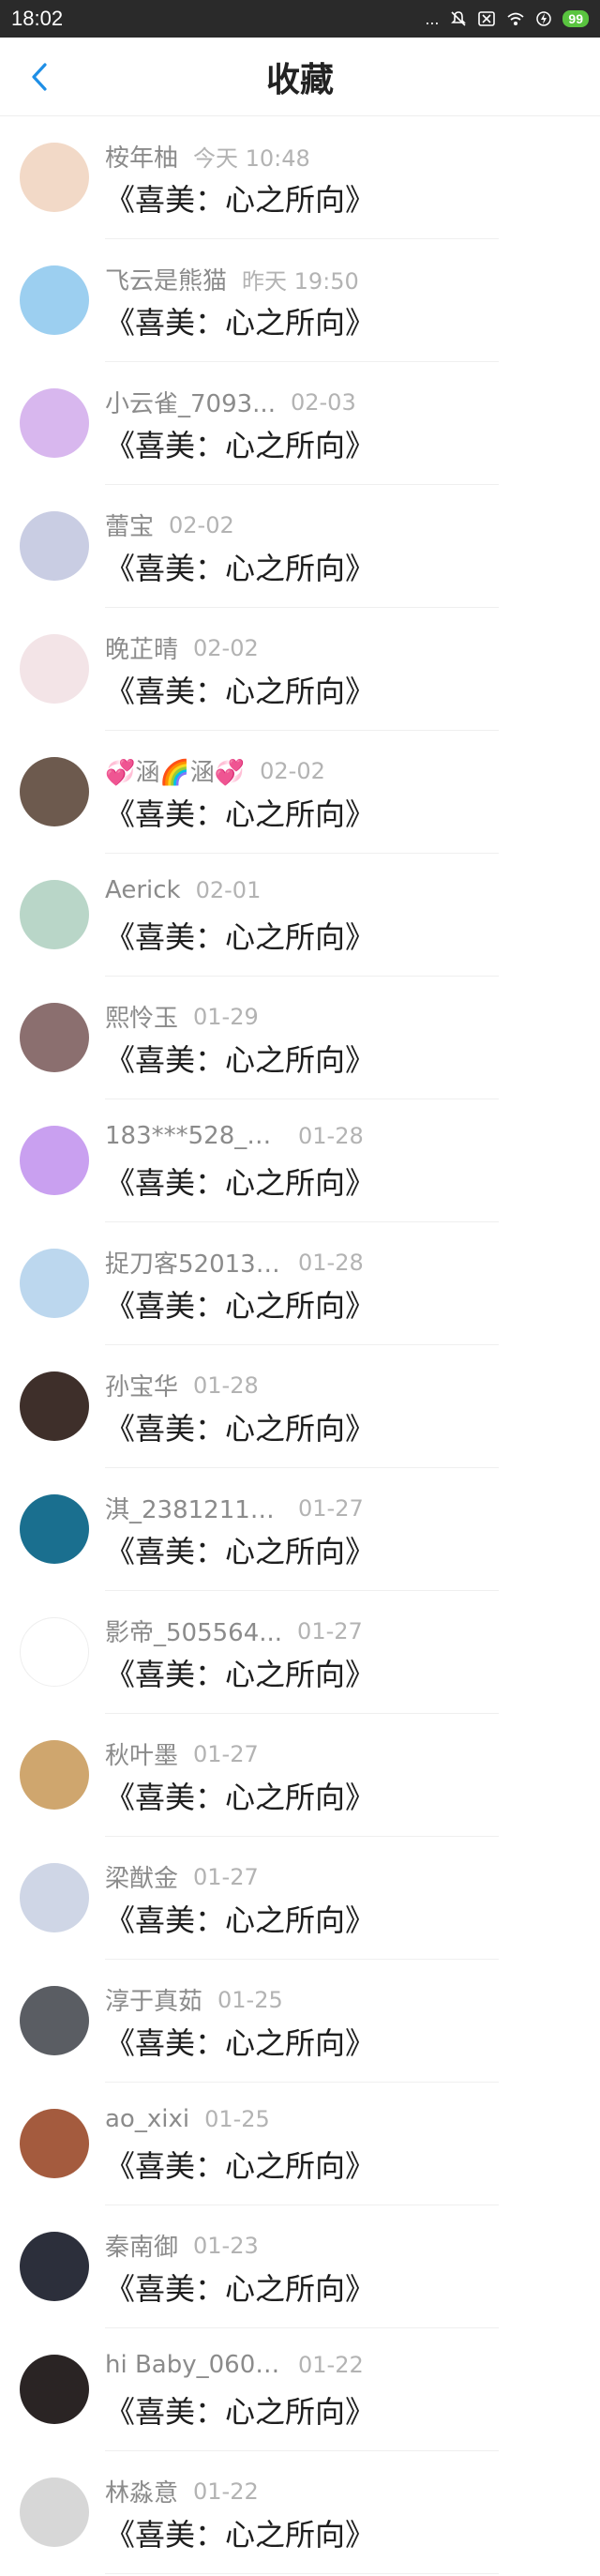 The image size is (600, 2576). What do you see at coordinates (175, 770) in the screenshot?
I see `user-name: 💞涵🌈涵💞` at bounding box center [175, 770].